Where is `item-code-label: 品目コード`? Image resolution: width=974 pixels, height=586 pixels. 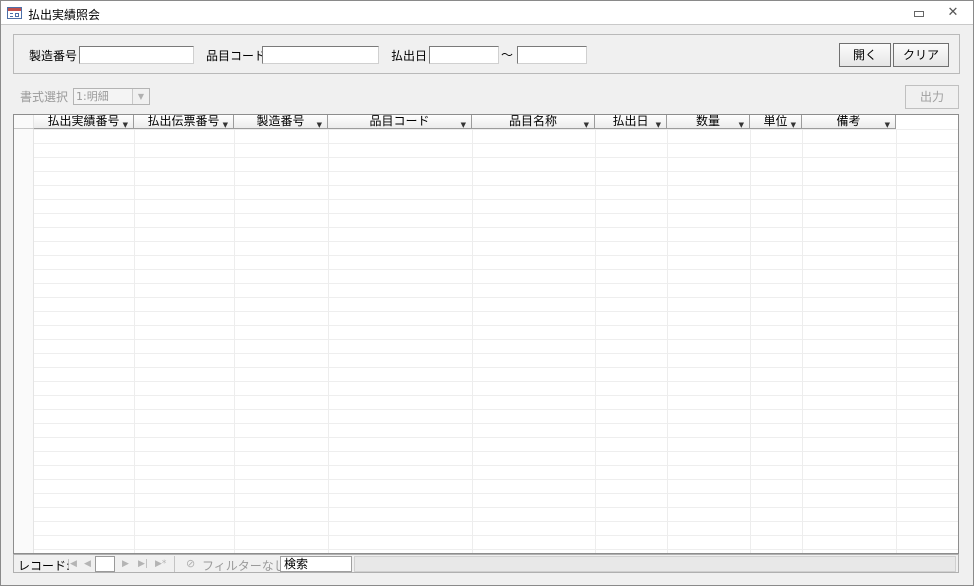 item-code-label: 品目コード is located at coordinates (236, 56).